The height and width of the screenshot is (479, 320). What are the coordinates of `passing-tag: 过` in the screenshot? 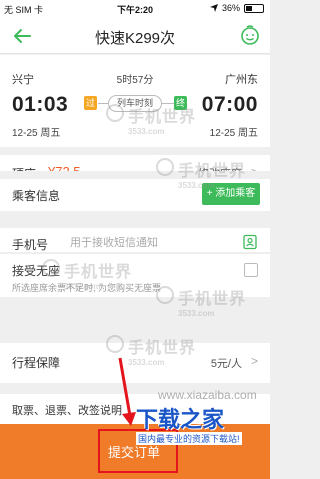 It's located at (90, 103).